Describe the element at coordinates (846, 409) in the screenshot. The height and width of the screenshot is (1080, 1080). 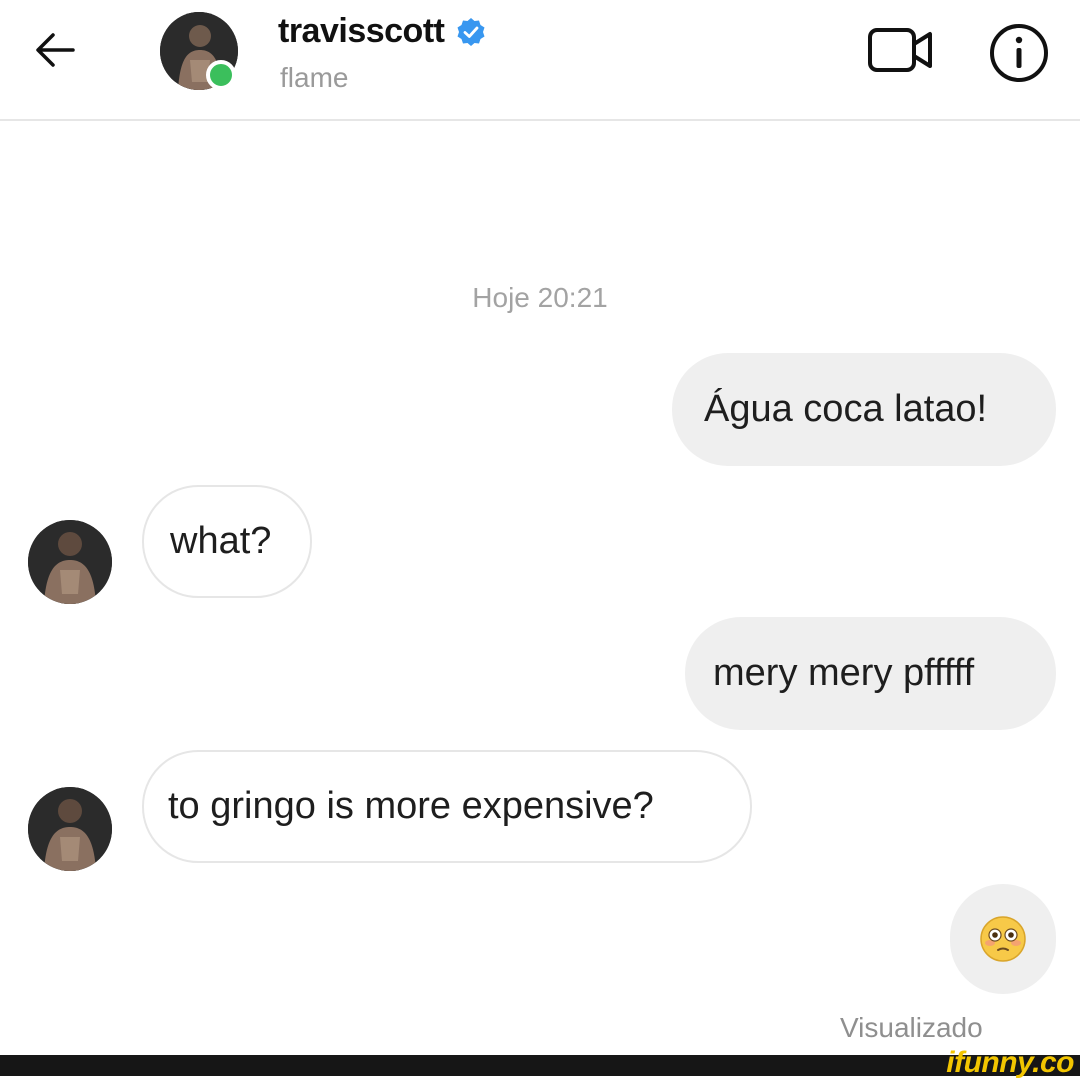
I see `message-text: Água coca latao!` at that location.